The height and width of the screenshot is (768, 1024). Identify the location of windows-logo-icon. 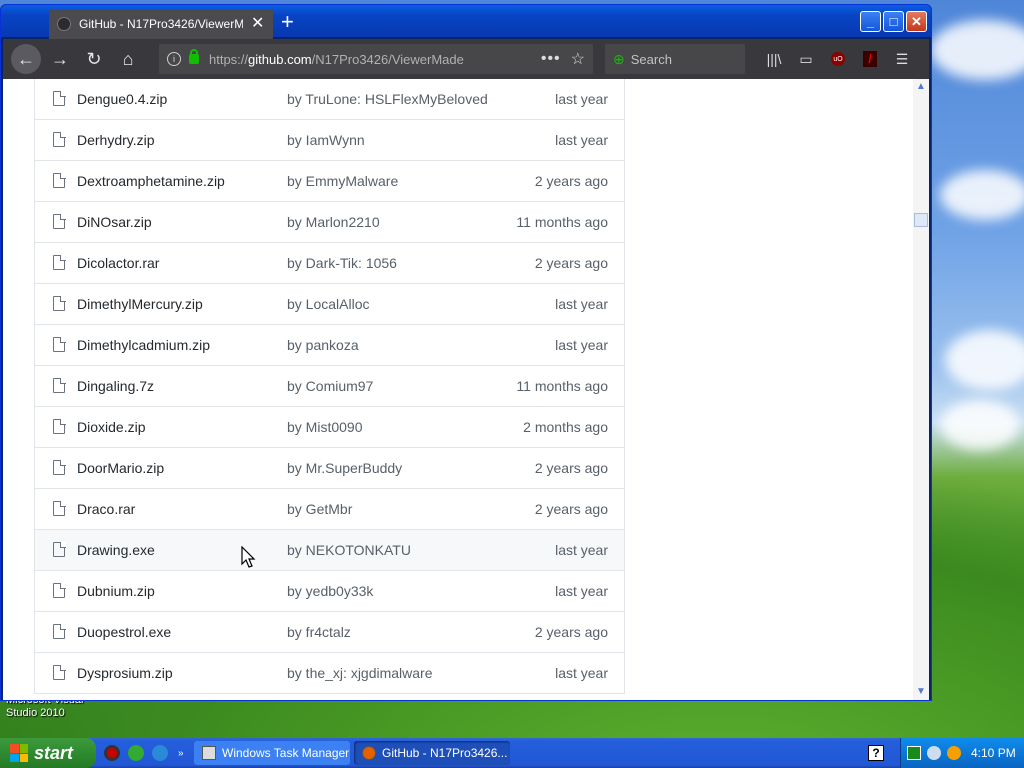
(19, 753).